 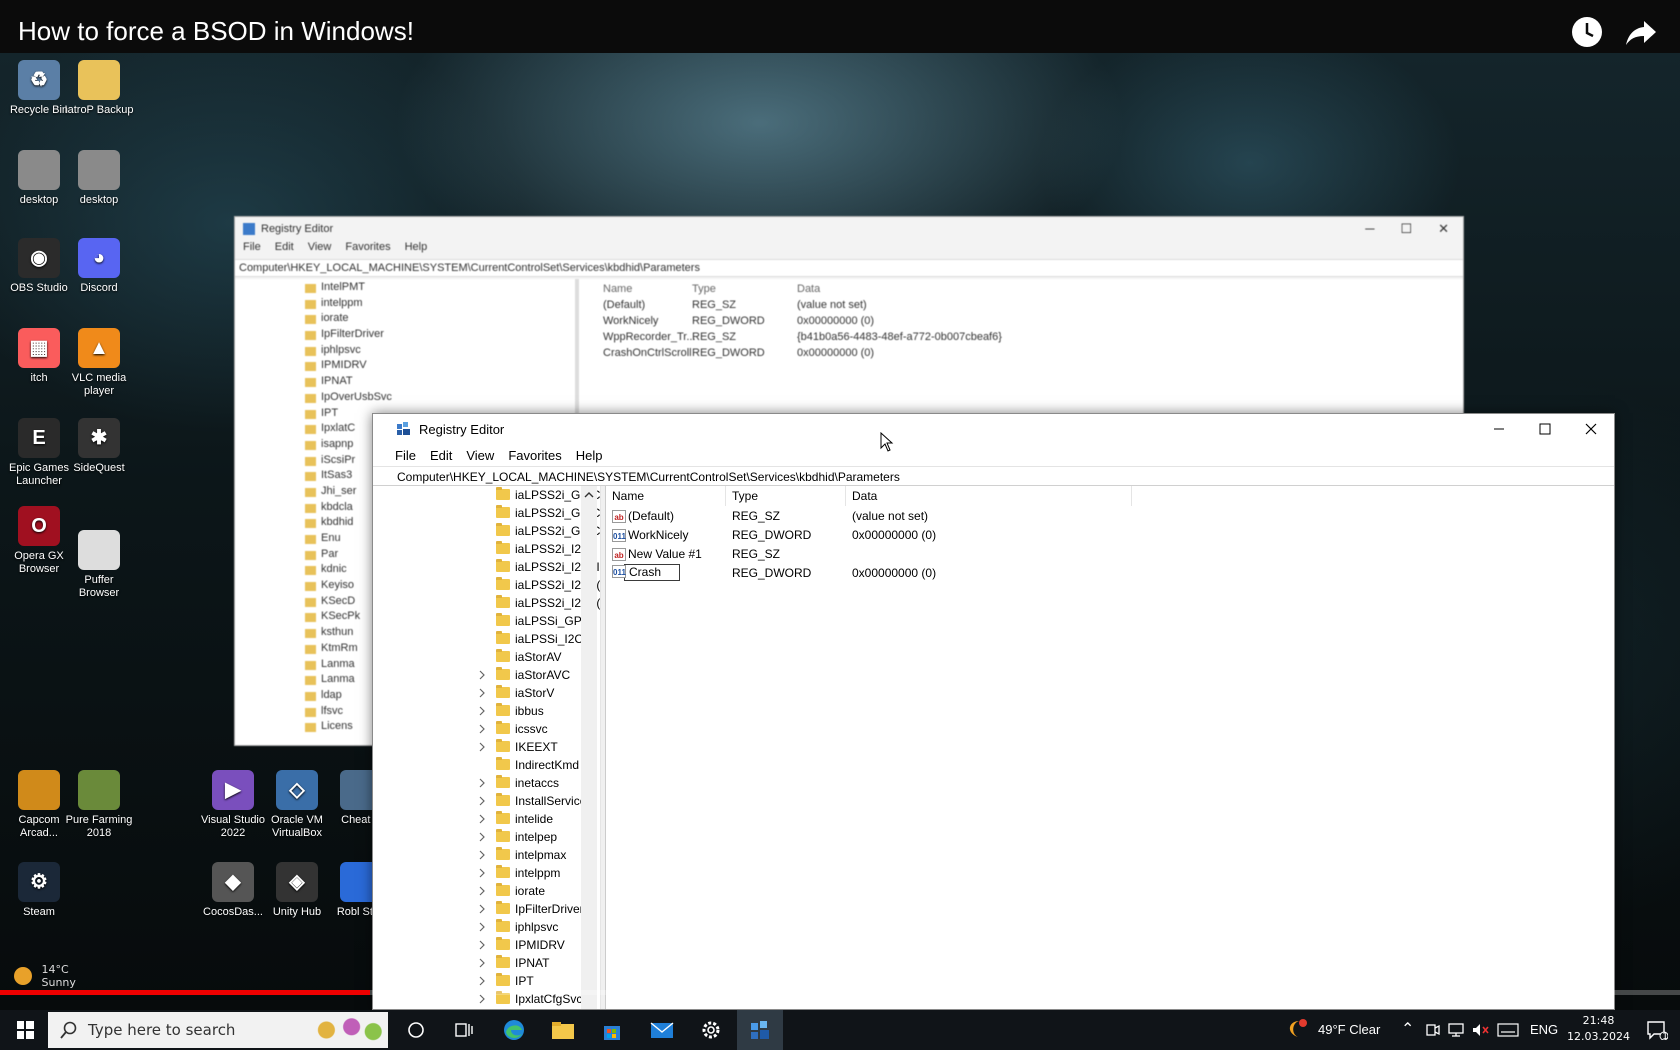 I want to click on desktop-icon: ▶ Visual Studio 2022, so click(x=233, y=805).